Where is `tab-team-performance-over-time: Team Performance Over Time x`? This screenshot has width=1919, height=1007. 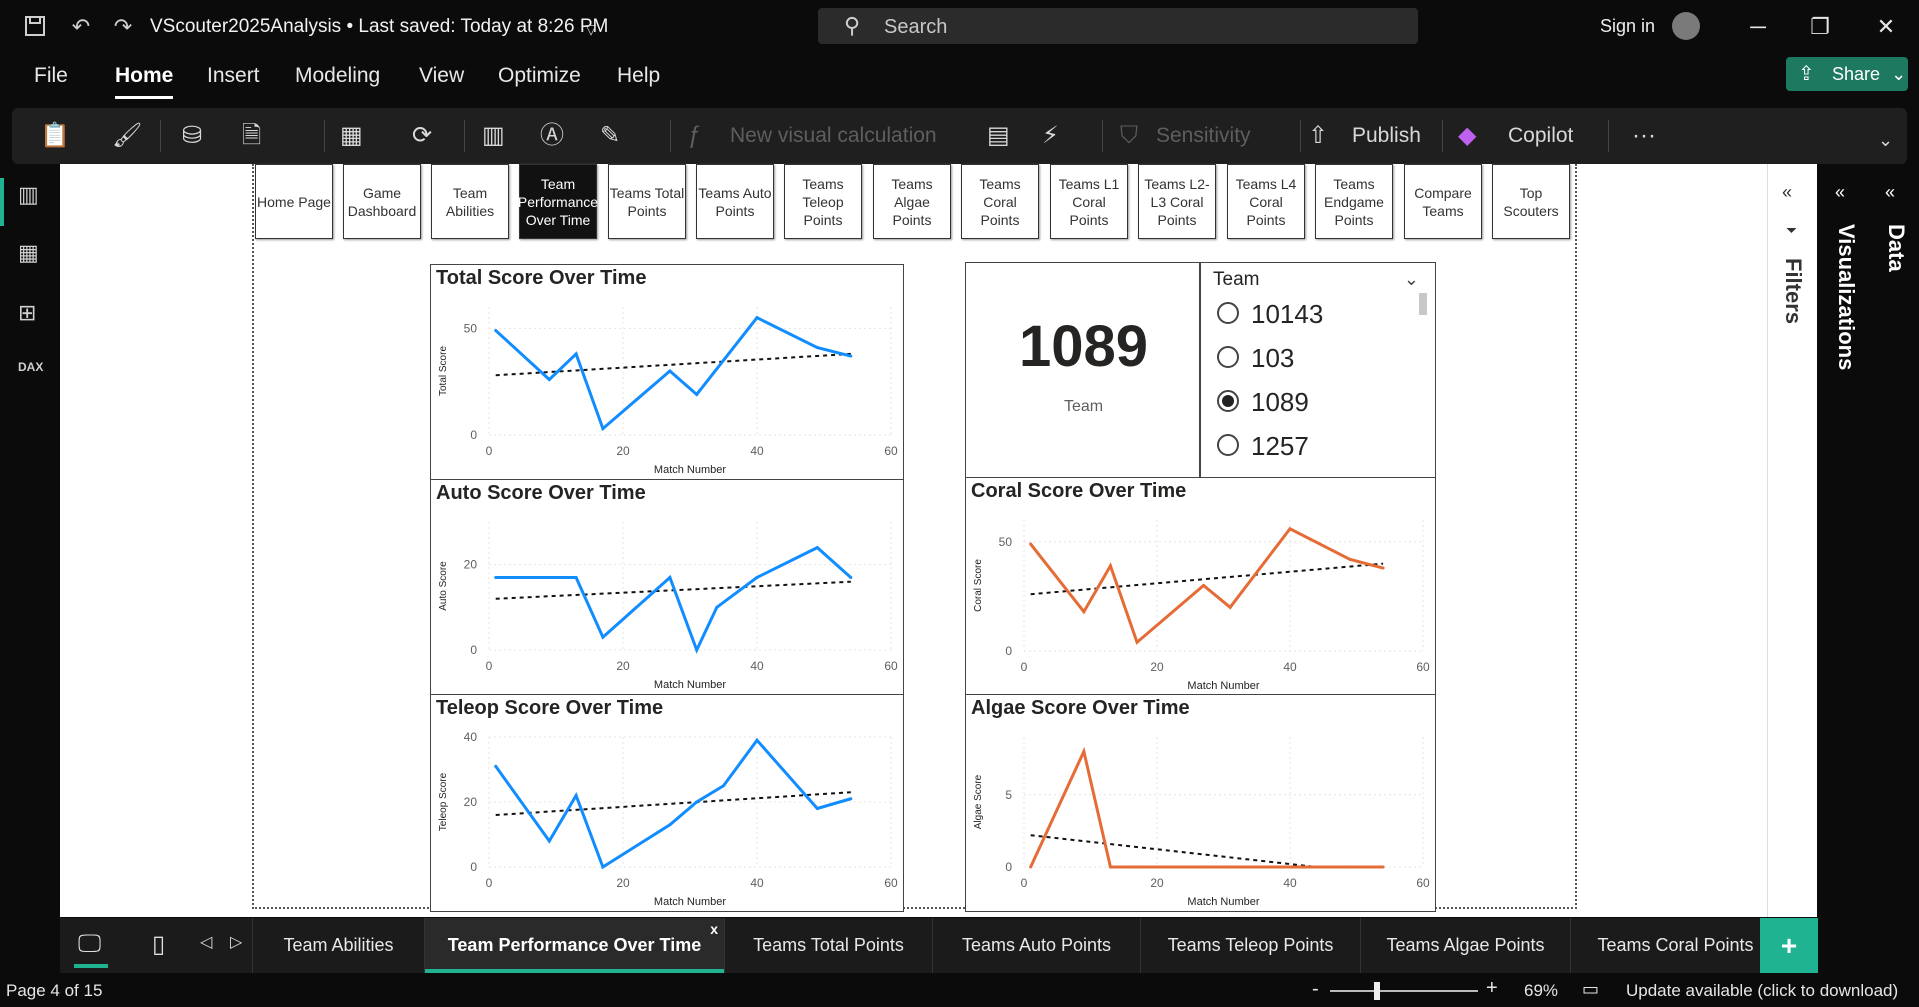 tab-team-performance-over-time: Team Performance Over Time x is located at coordinates (574, 945).